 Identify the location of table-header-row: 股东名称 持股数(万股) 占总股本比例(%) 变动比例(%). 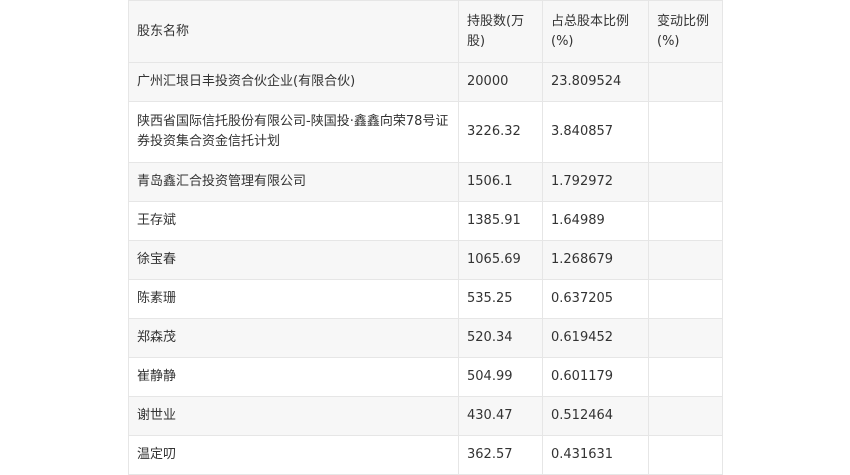
(425, 31).